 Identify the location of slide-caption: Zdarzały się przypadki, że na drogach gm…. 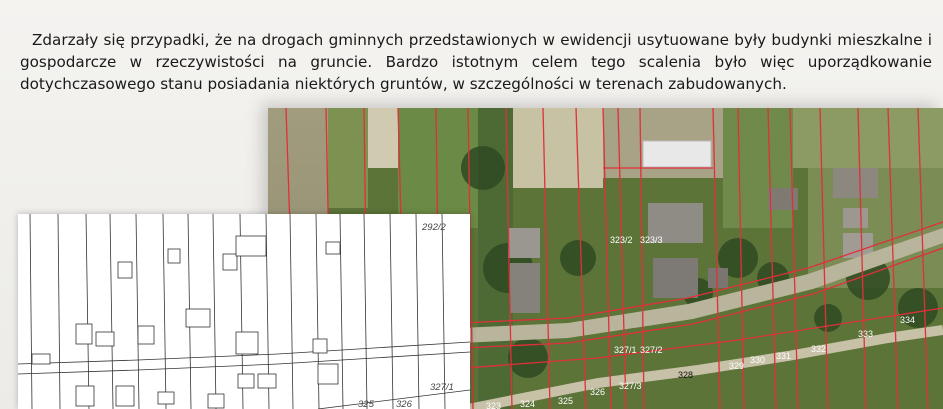
(476, 62).